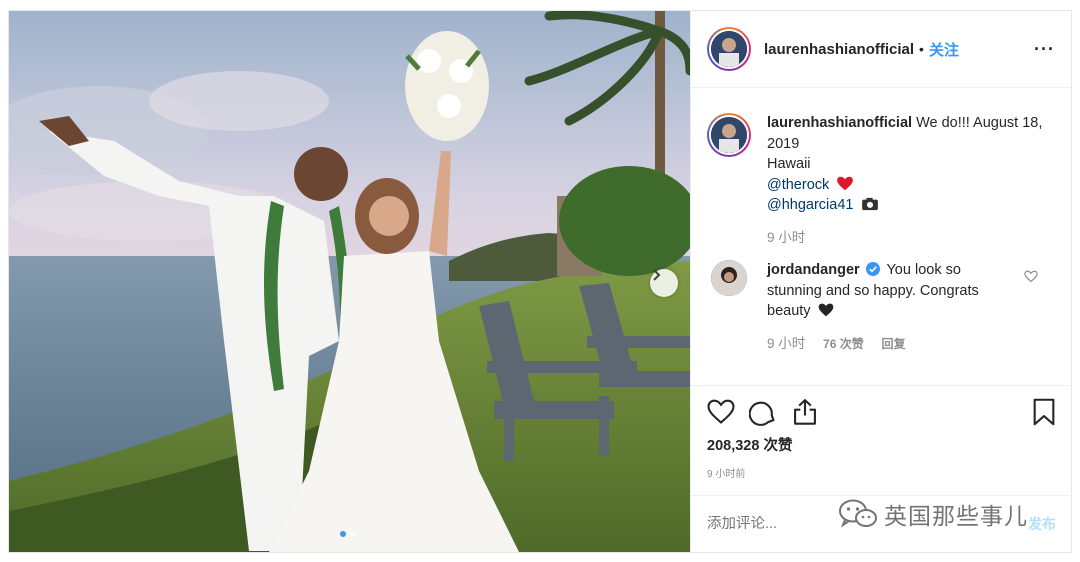  I want to click on caption-time: 9 小时, so click(911, 238).